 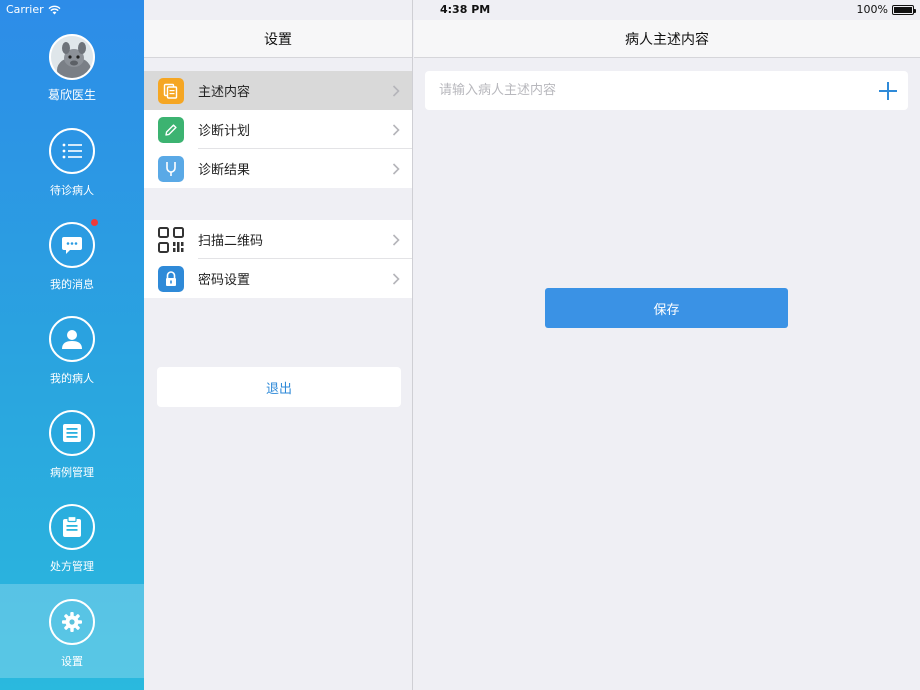 I want to click on sidebar-item-messages: 我的消息, so click(x=72, y=267).